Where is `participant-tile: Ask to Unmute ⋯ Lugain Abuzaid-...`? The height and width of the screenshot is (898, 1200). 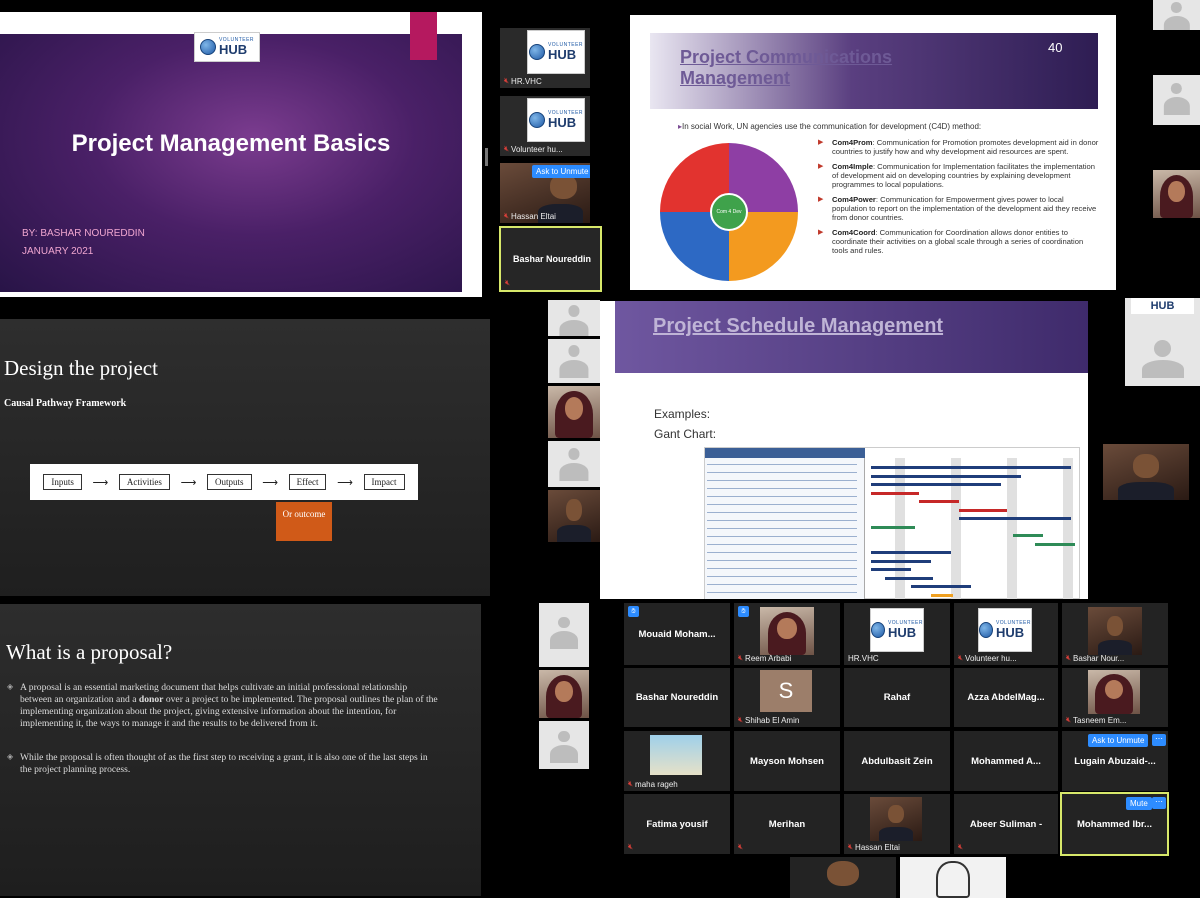 participant-tile: Ask to Unmute ⋯ Lugain Abuzaid-... is located at coordinates (1115, 761).